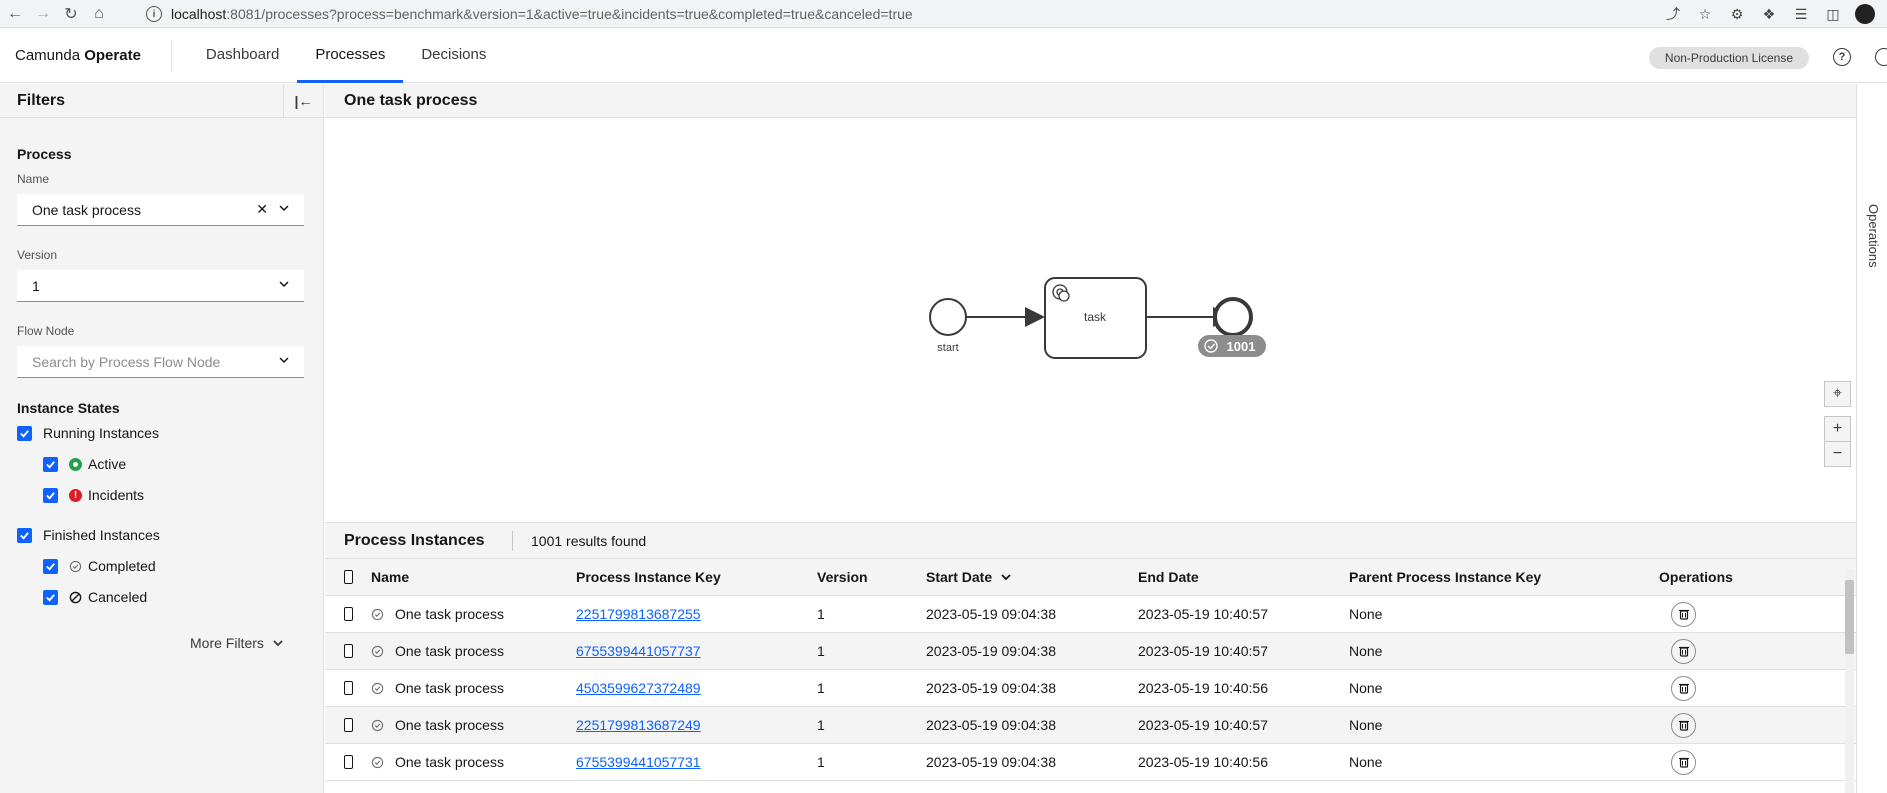 The width and height of the screenshot is (1887, 793). Describe the element at coordinates (638, 614) in the screenshot. I see `instance-key-link: 2251799813687255` at that location.